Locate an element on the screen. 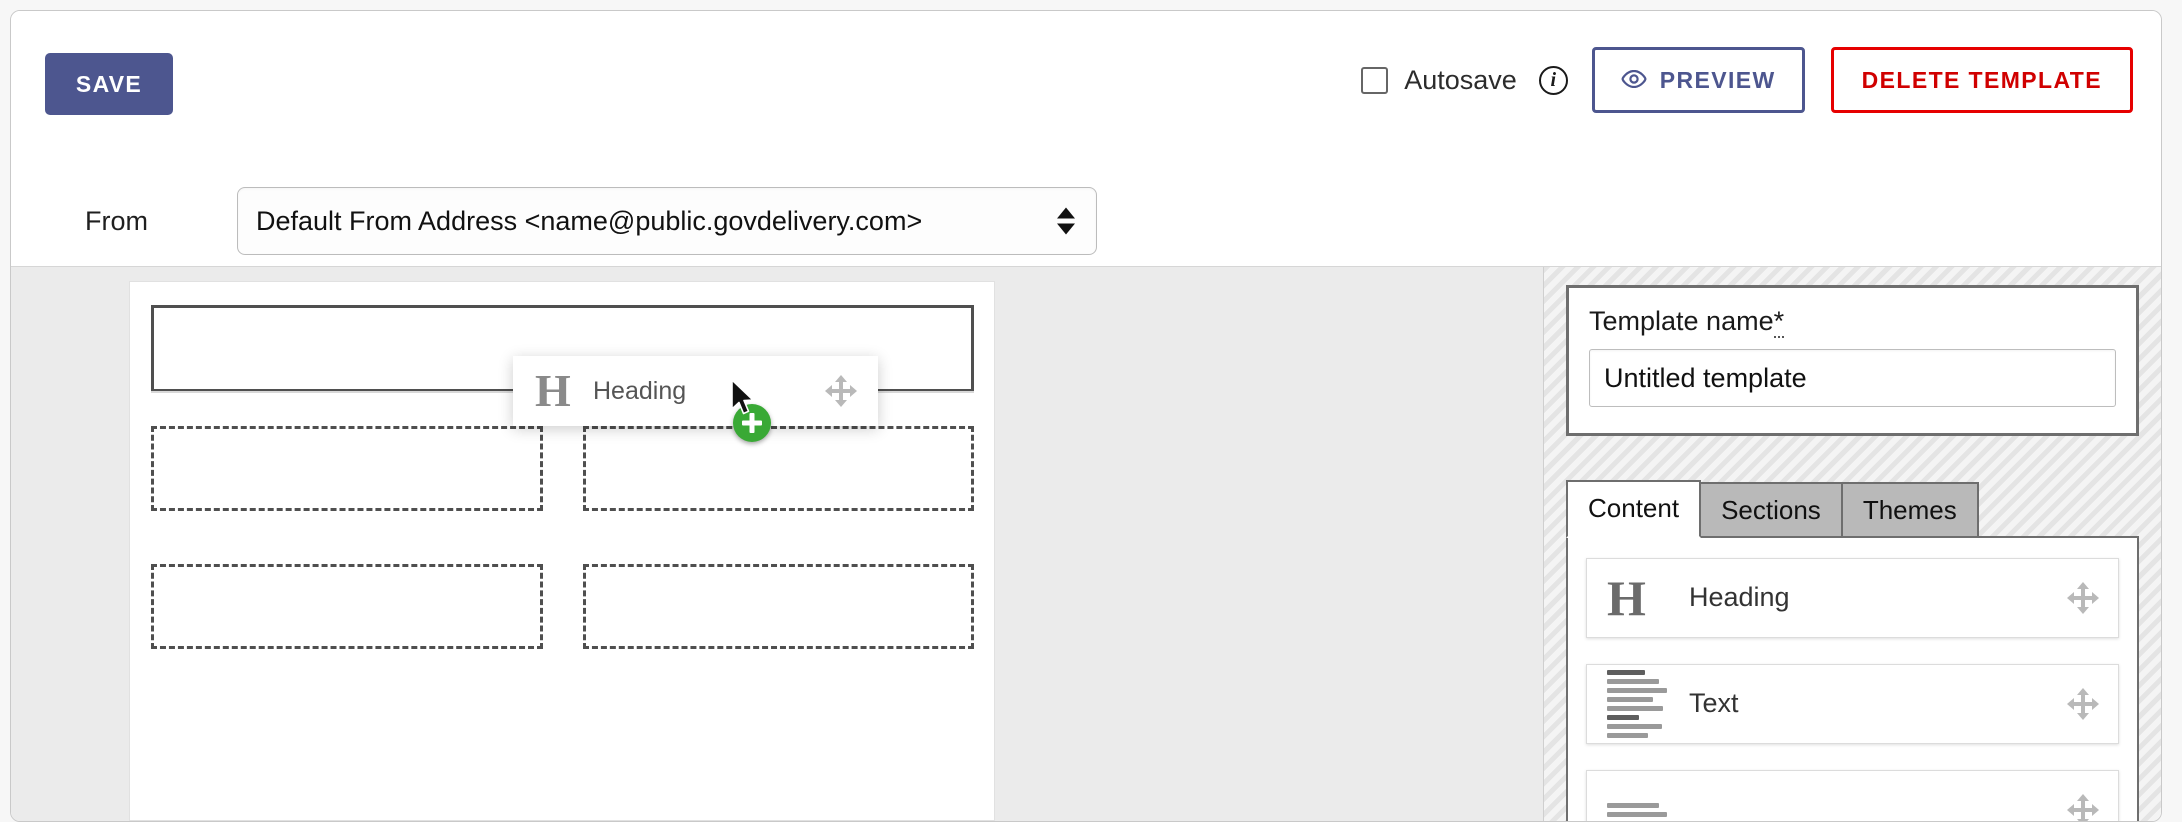 The image size is (2182, 822). autosave-checkbox is located at coordinates (1375, 80).